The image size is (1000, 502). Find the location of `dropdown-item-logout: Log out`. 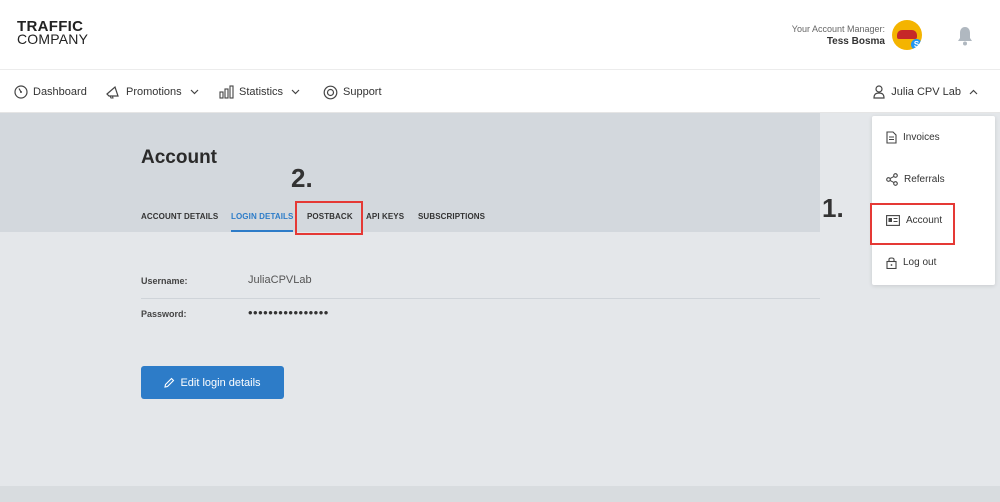

dropdown-item-logout: Log out is located at coordinates (933, 262).